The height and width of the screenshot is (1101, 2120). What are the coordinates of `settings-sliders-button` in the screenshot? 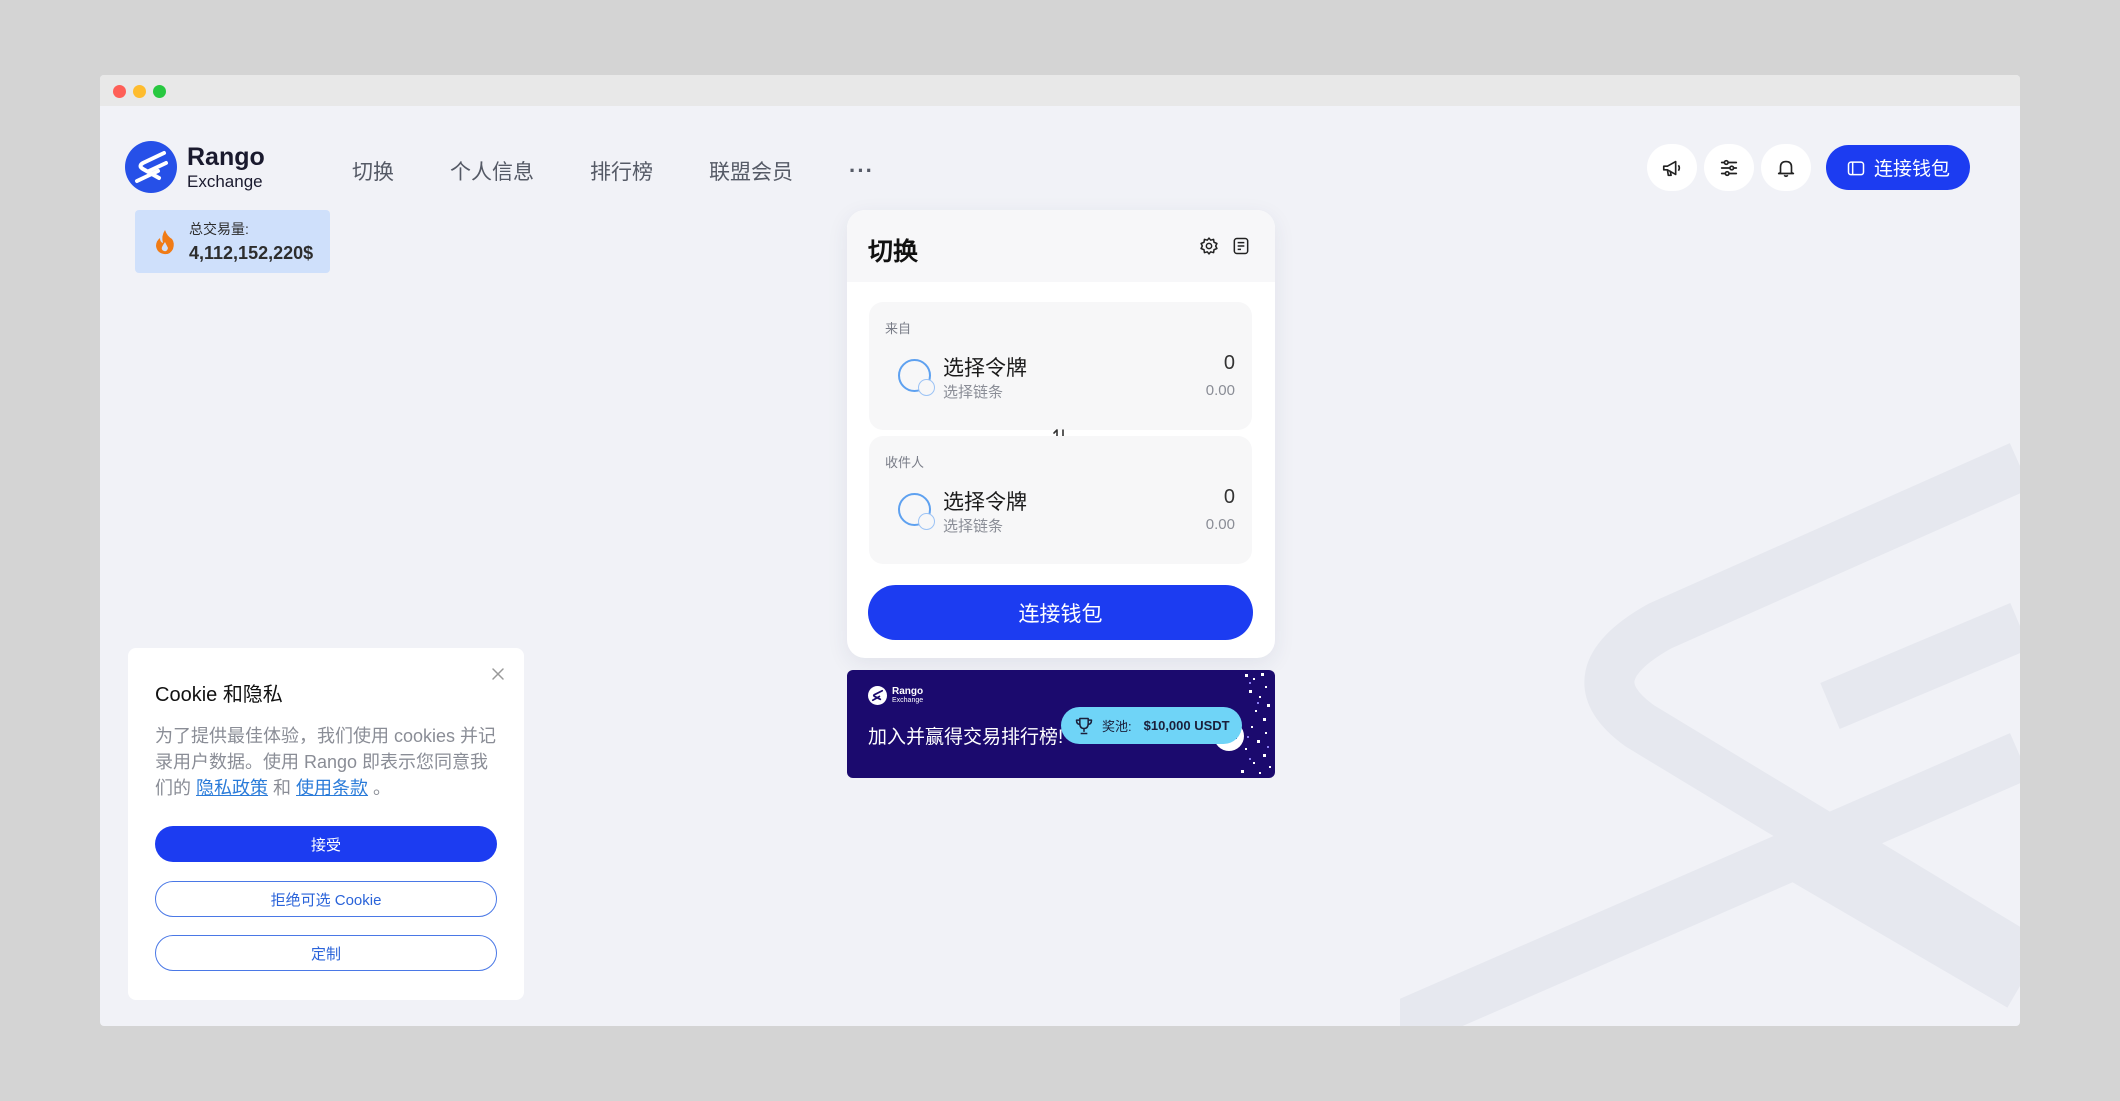 It's located at (1728, 167).